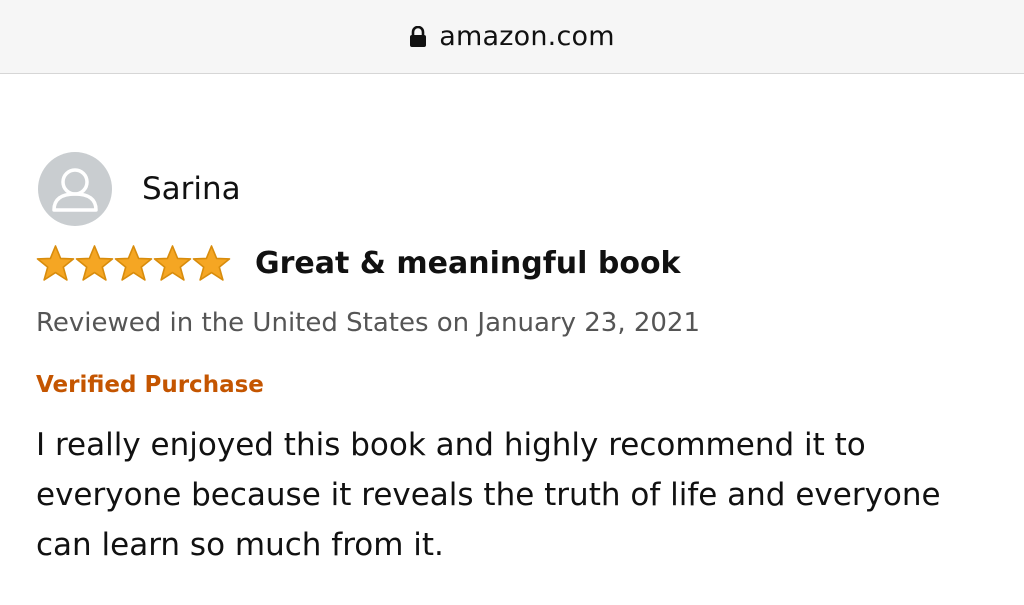 Image resolution: width=1024 pixels, height=605 pixels. I want to click on rating-row: Great & meaningful book, so click(358, 263).